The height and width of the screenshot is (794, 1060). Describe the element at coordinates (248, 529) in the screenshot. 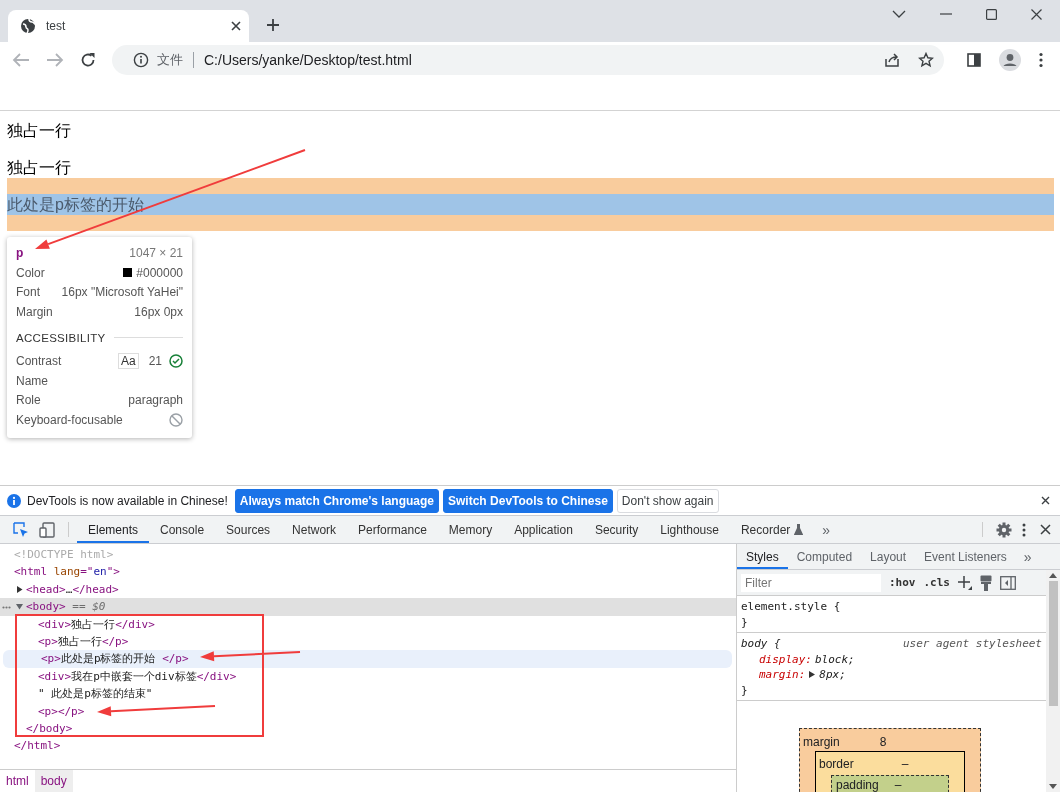

I see `panel-tab: Sources` at that location.